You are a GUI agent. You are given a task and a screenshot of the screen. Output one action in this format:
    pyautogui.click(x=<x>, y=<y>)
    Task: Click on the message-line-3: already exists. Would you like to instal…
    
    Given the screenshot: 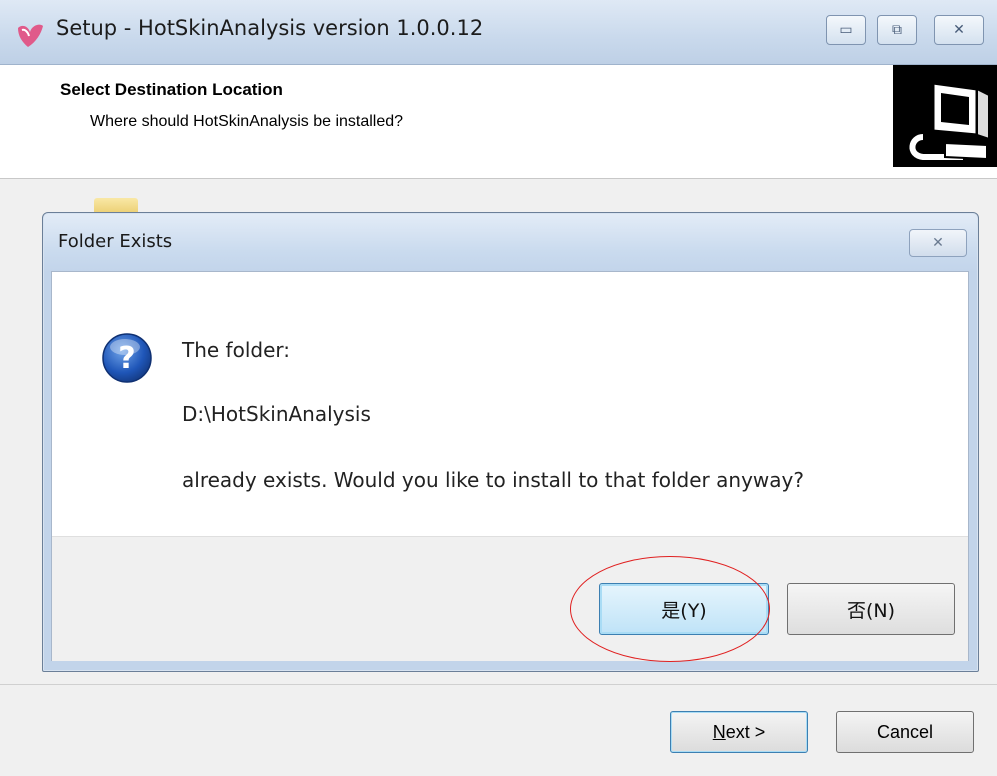 What is the action you would take?
    pyautogui.click(x=493, y=480)
    